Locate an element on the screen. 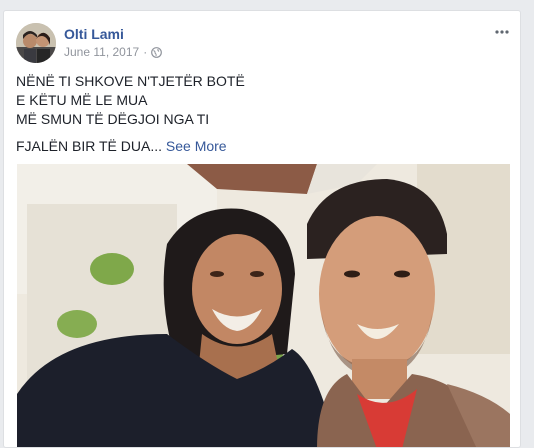 This screenshot has width=534, height=448. author-avatar is located at coordinates (36, 43).